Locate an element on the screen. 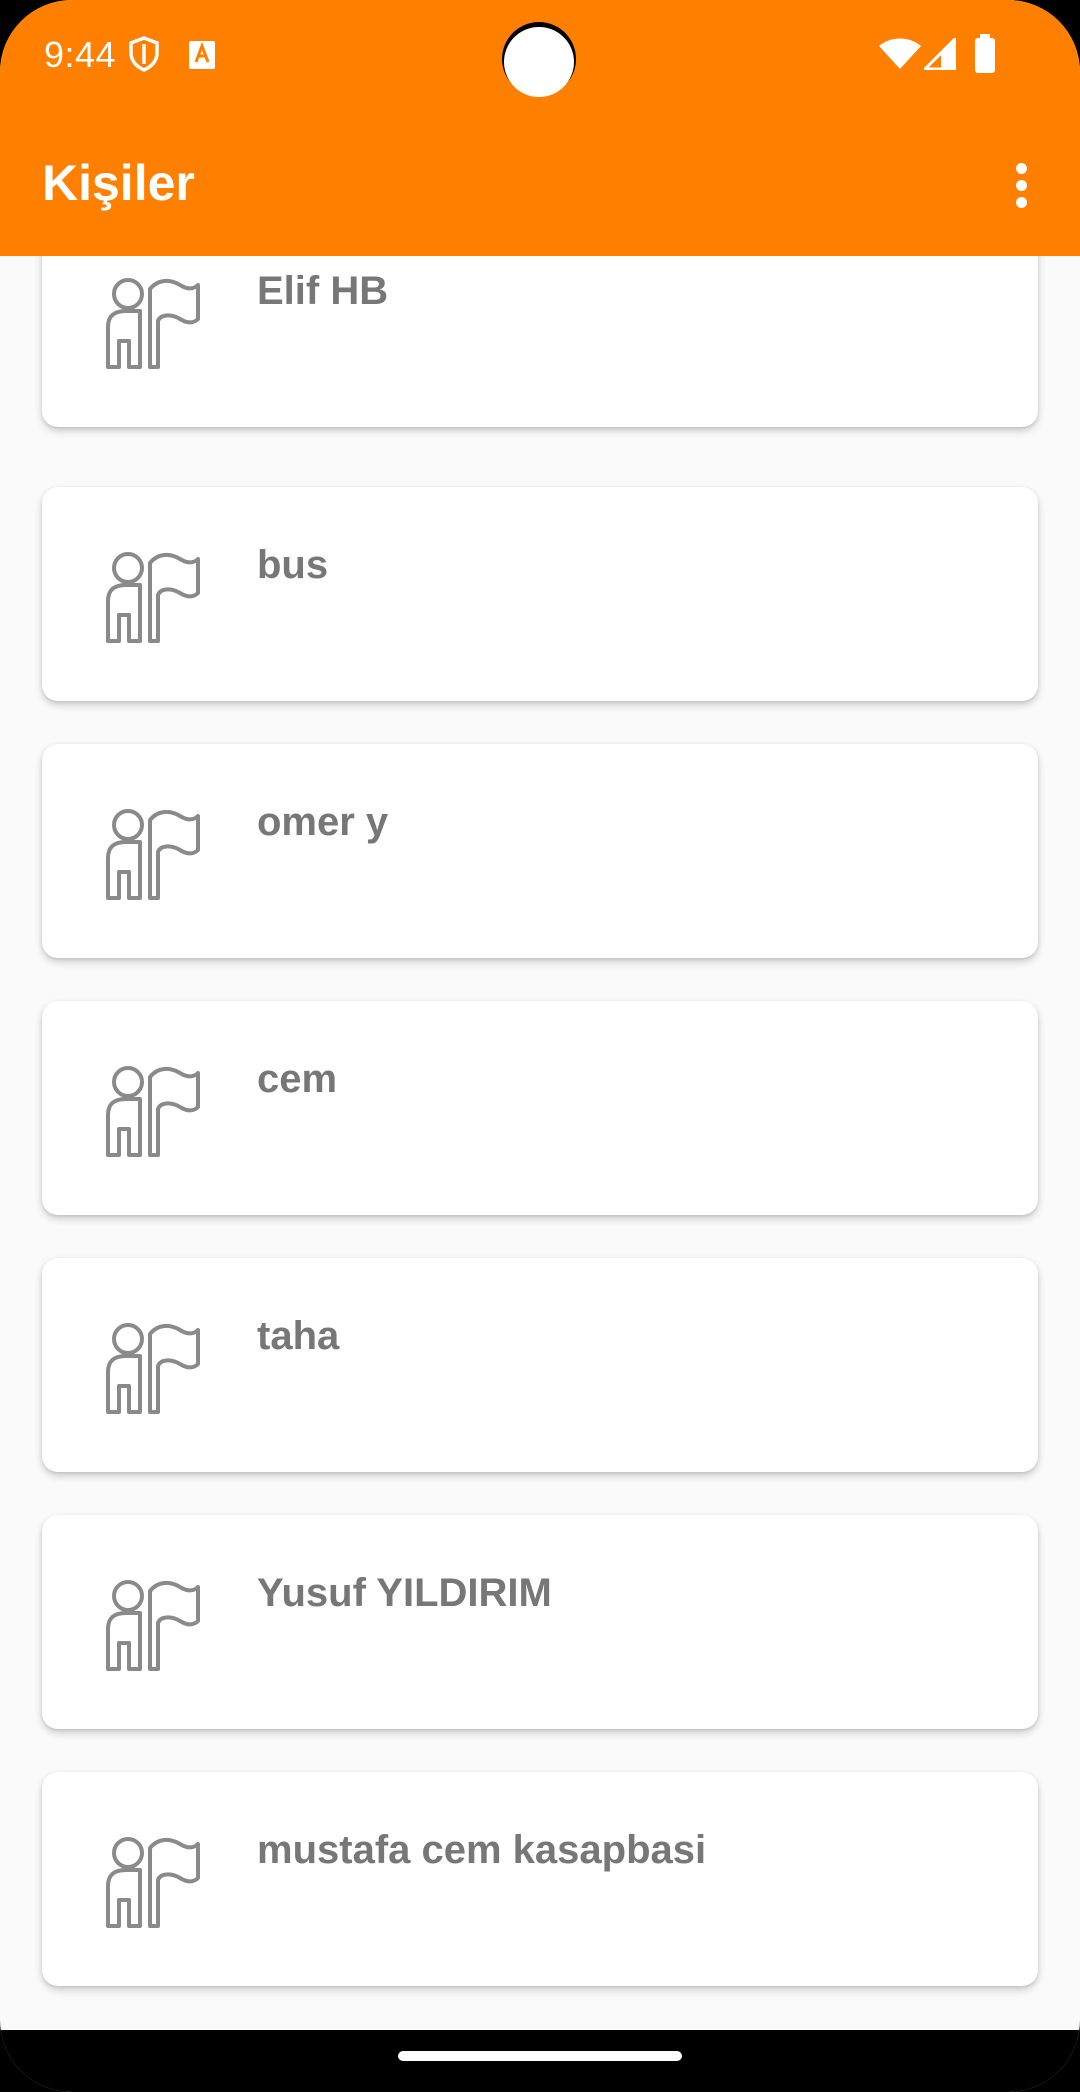  shield-icon is located at coordinates (144, 54).